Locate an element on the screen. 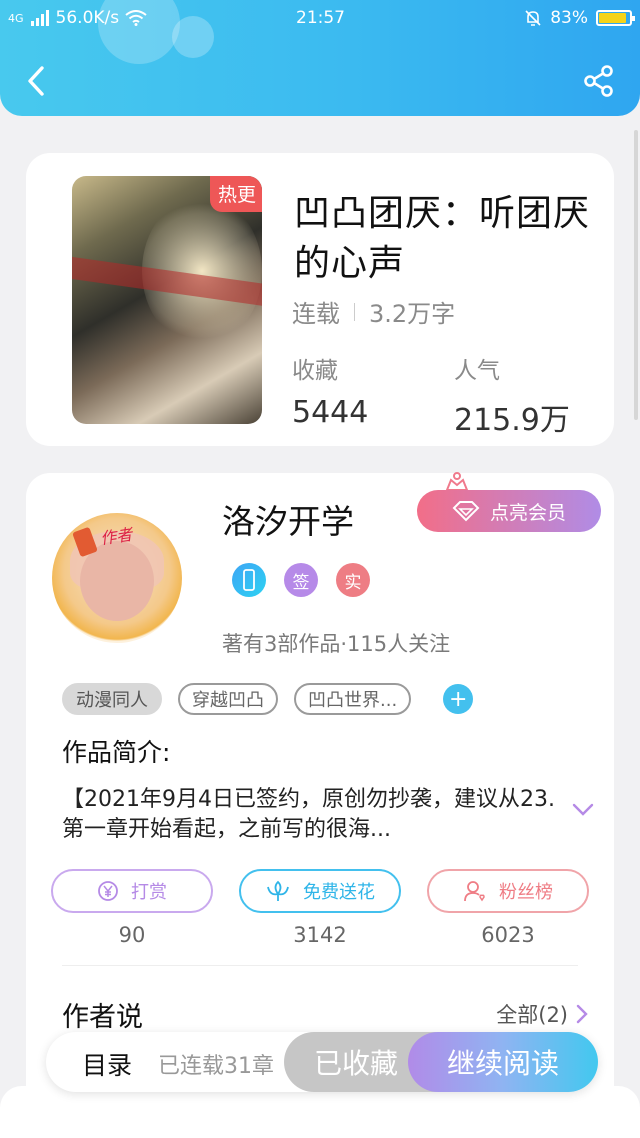 The width and height of the screenshot is (640, 1138). flower-count: 3142 is located at coordinates (320, 935).